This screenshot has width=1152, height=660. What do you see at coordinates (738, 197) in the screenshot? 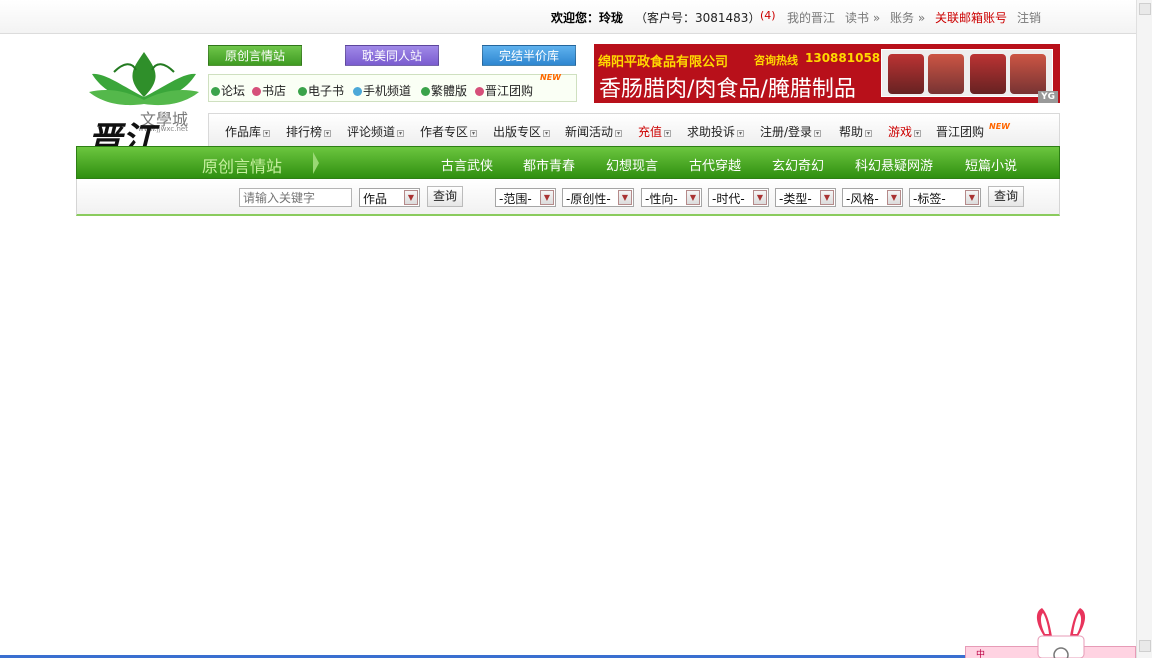
I see `filter-era-select: -时代- ▼` at bounding box center [738, 197].